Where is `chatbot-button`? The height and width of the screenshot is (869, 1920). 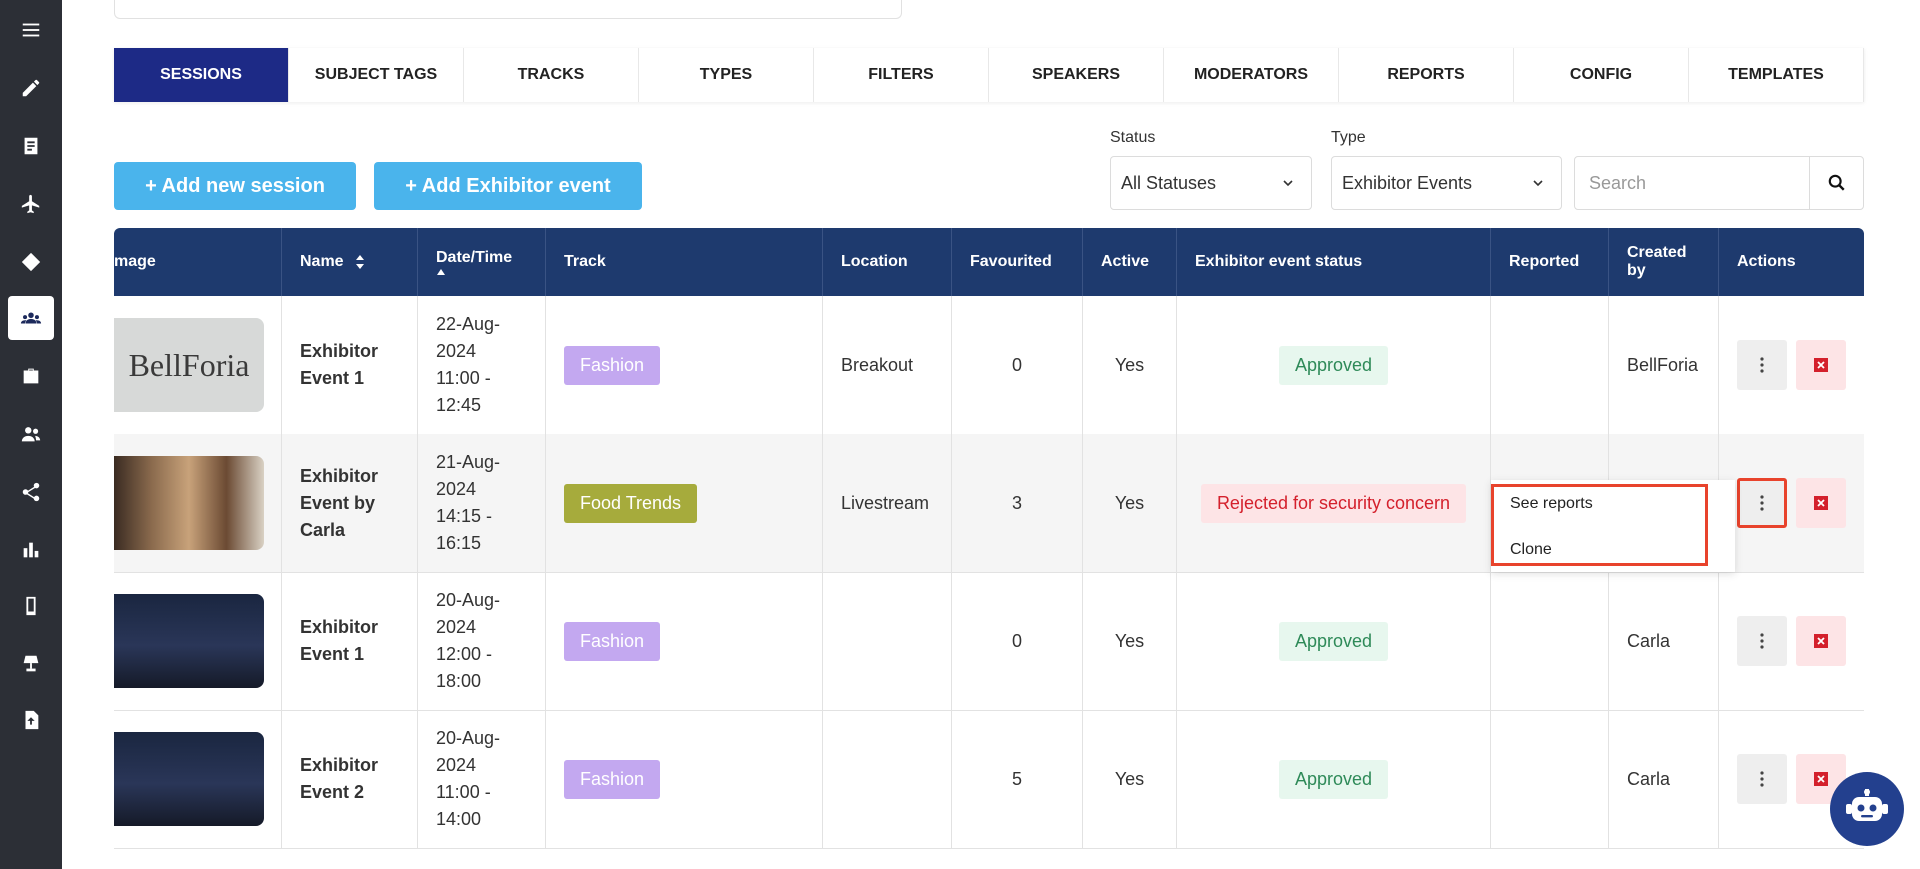 chatbot-button is located at coordinates (1867, 809).